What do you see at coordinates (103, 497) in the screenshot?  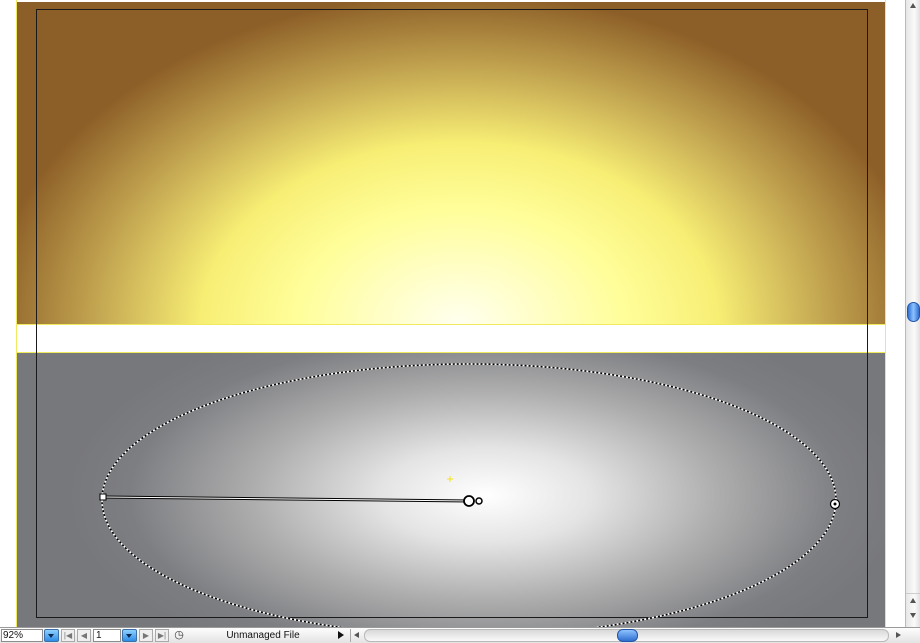 I see `gradient-end-handle` at bounding box center [103, 497].